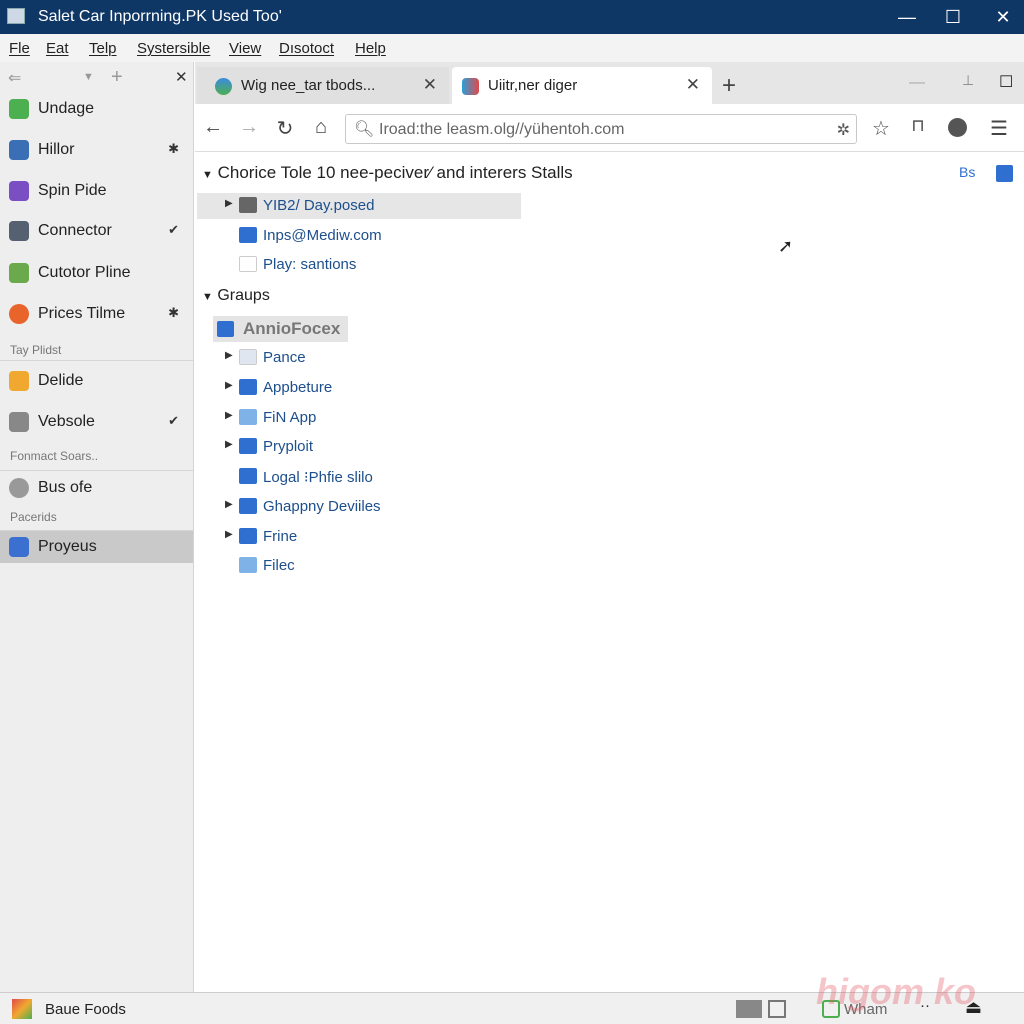  Describe the element at coordinates (279, 565) in the screenshot. I see `tree-item-label: Filec` at that location.